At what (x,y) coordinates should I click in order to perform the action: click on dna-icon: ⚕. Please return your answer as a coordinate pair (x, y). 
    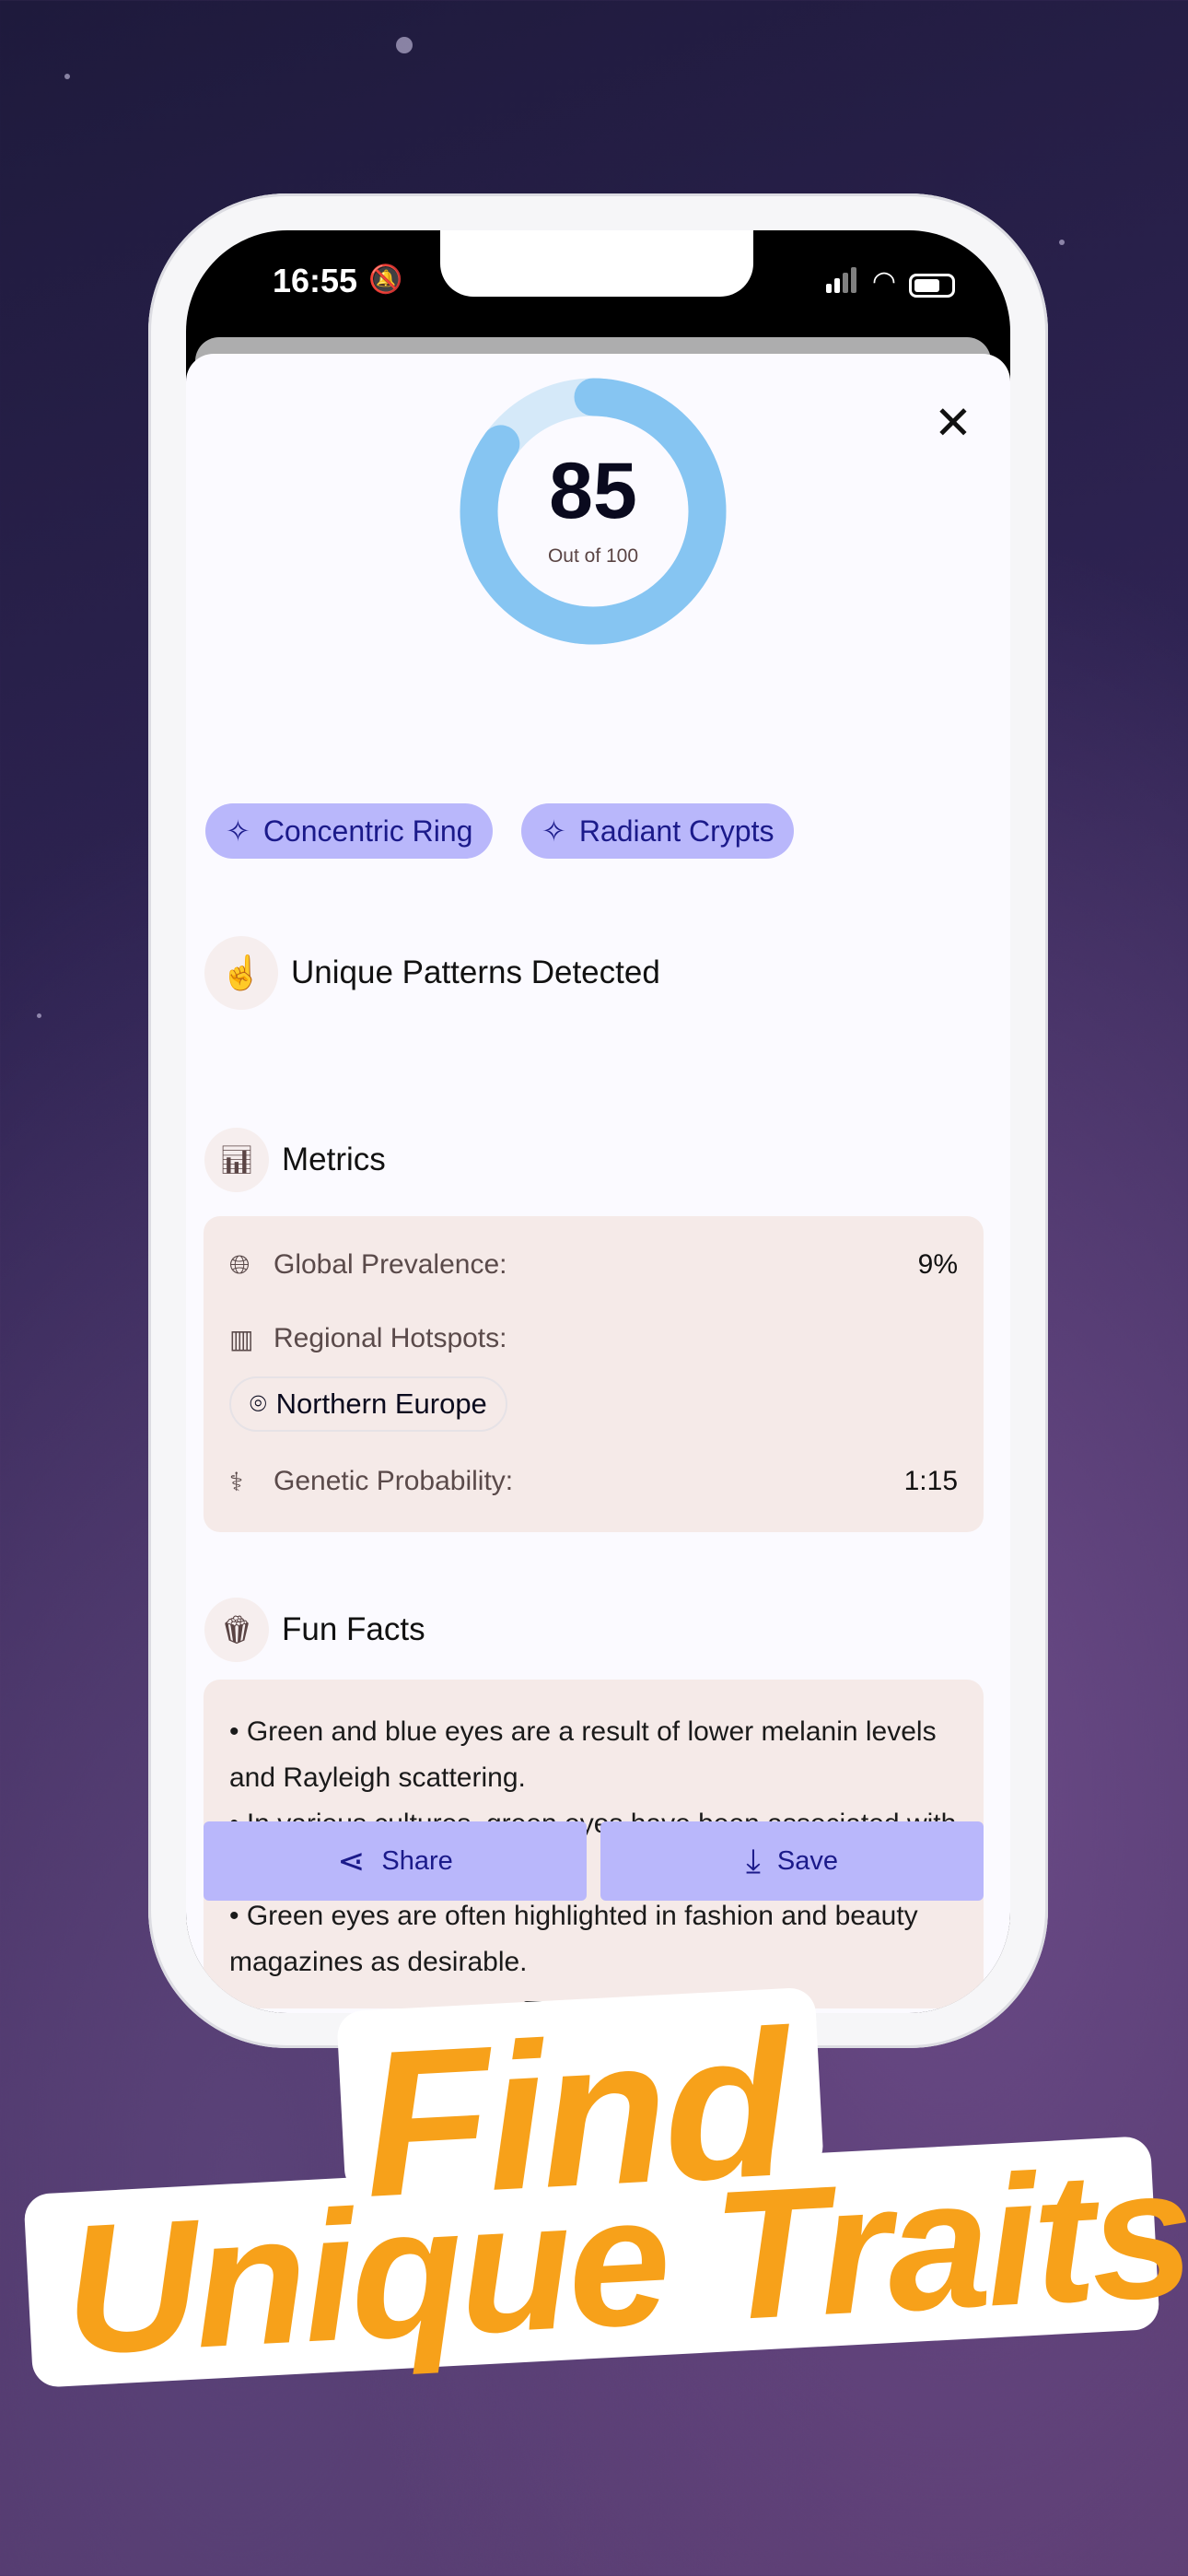
    Looking at the image, I should click on (236, 1481).